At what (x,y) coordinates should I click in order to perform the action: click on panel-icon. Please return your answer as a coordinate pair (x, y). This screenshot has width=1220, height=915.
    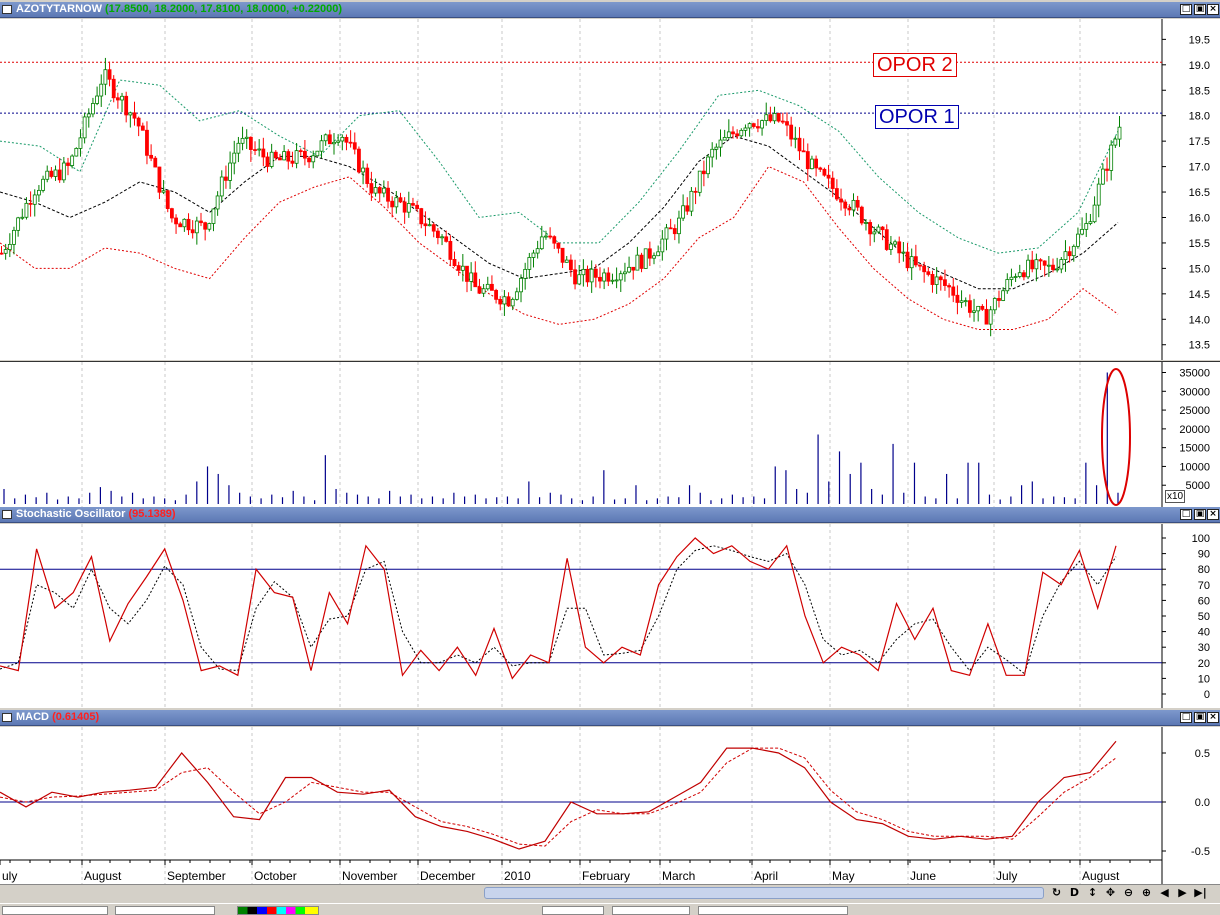
    Looking at the image, I should click on (7, 717).